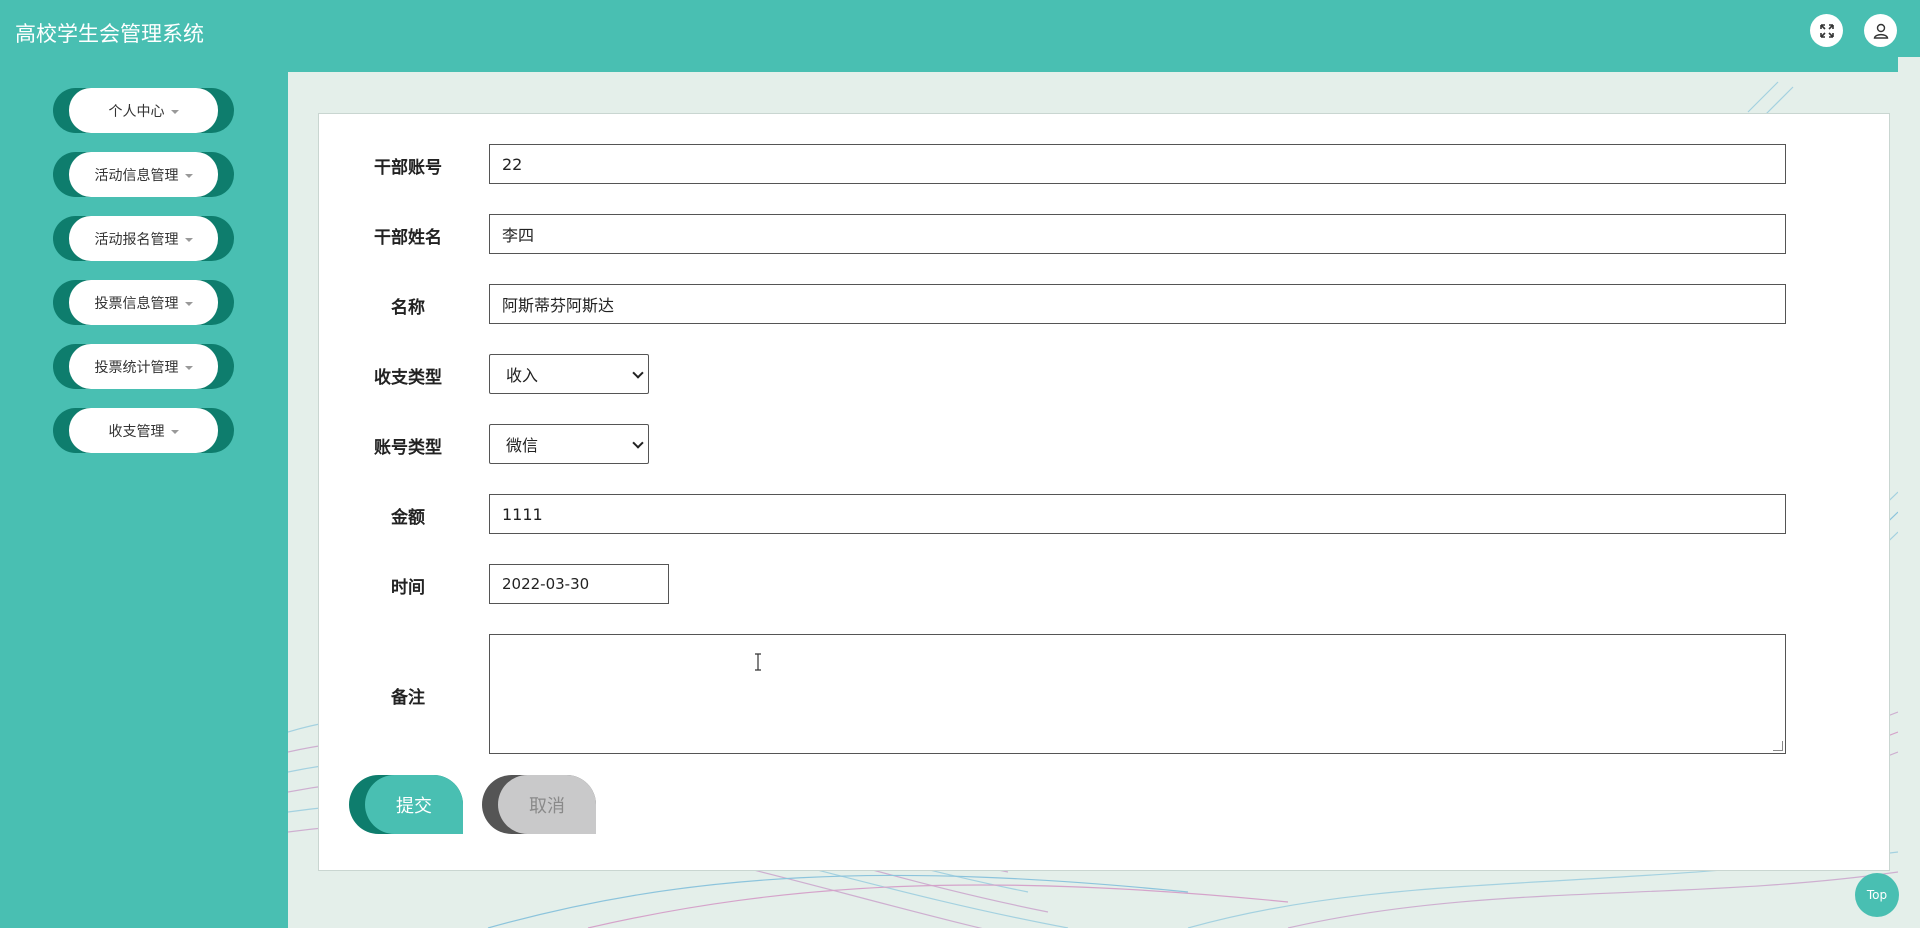  Describe the element at coordinates (1880, 30) in the screenshot. I see `user-icon` at that location.